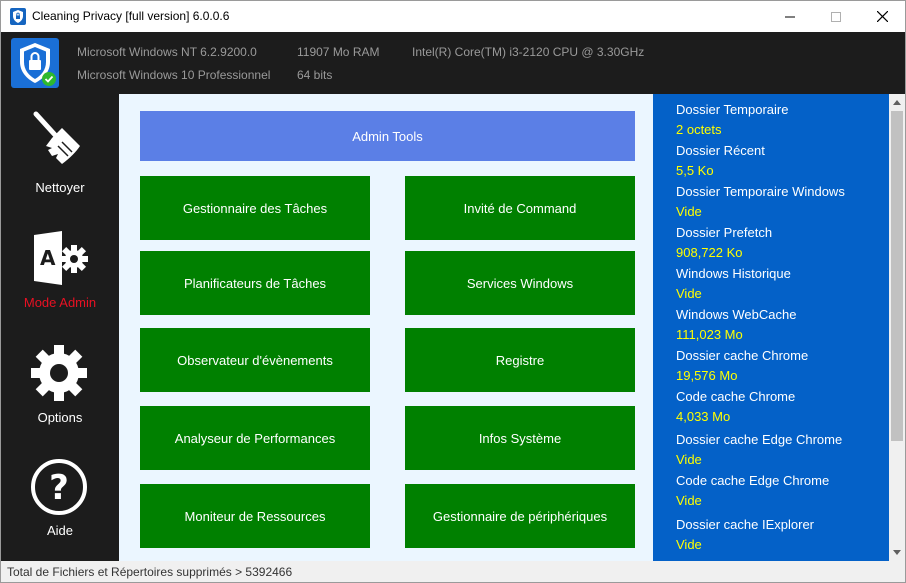  Describe the element at coordinates (699, 129) in the screenshot. I see `item-value: 2 octets` at that location.